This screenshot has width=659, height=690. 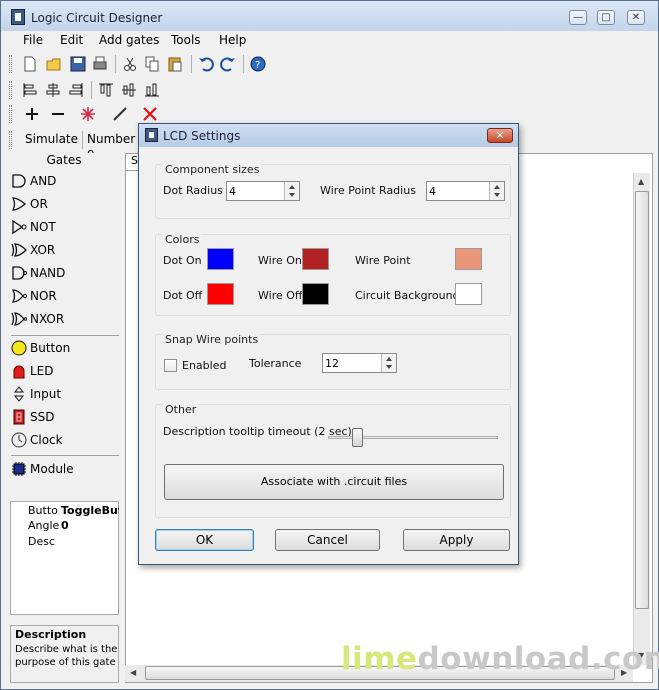 I want to click on circuit-background-swatch, so click(x=468, y=294).